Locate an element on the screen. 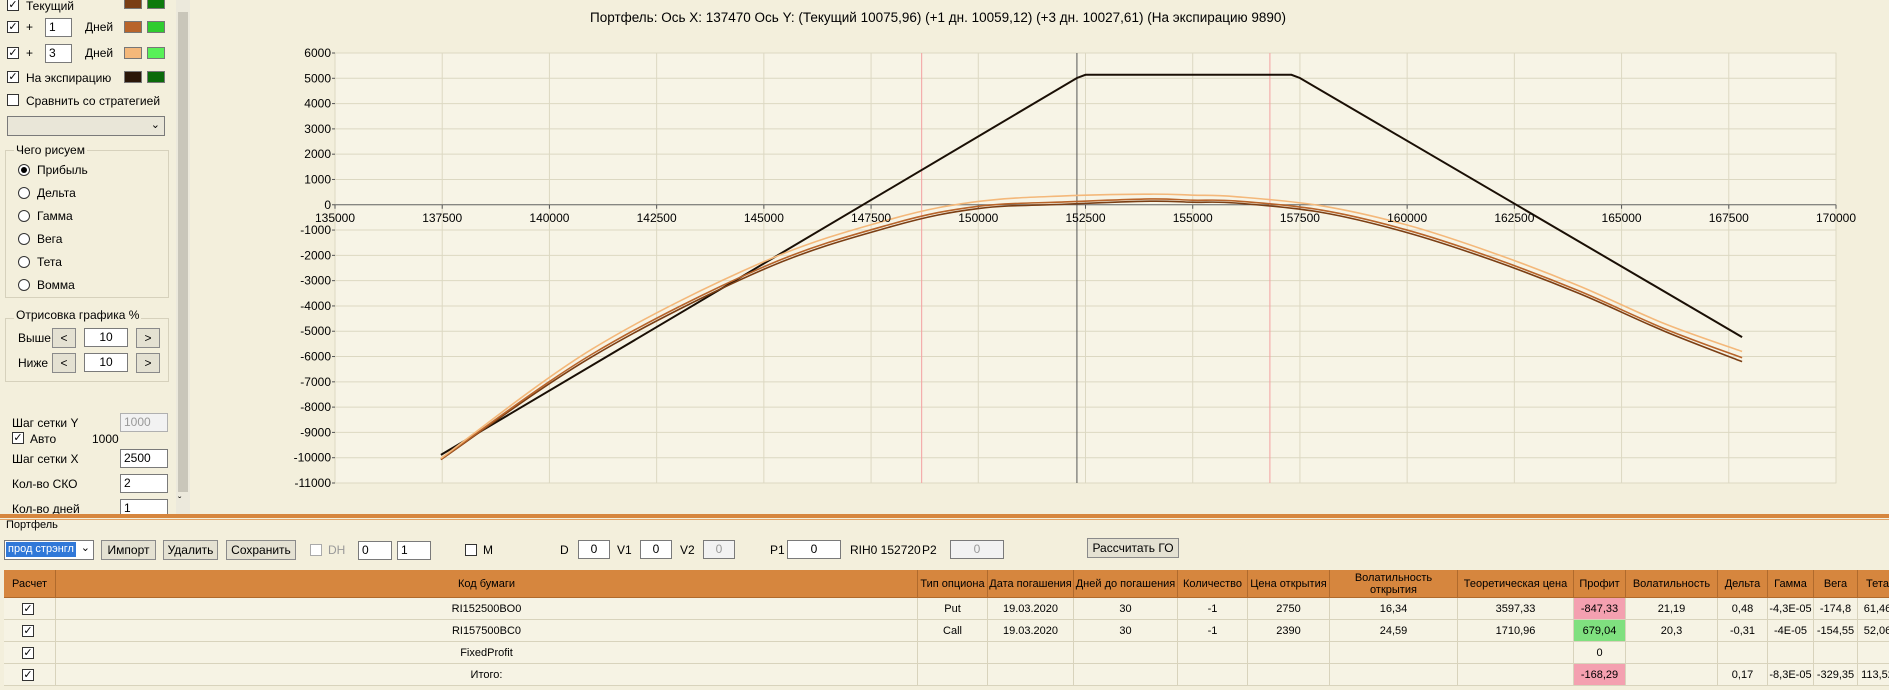 Image resolution: width=1889 pixels, height=690 pixels. p2-input: 0 is located at coordinates (977, 549).